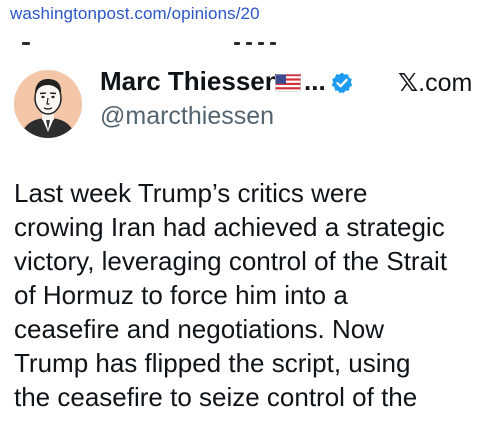  What do you see at coordinates (288, 83) in the screenshot?
I see `us-flag-icon` at bounding box center [288, 83].